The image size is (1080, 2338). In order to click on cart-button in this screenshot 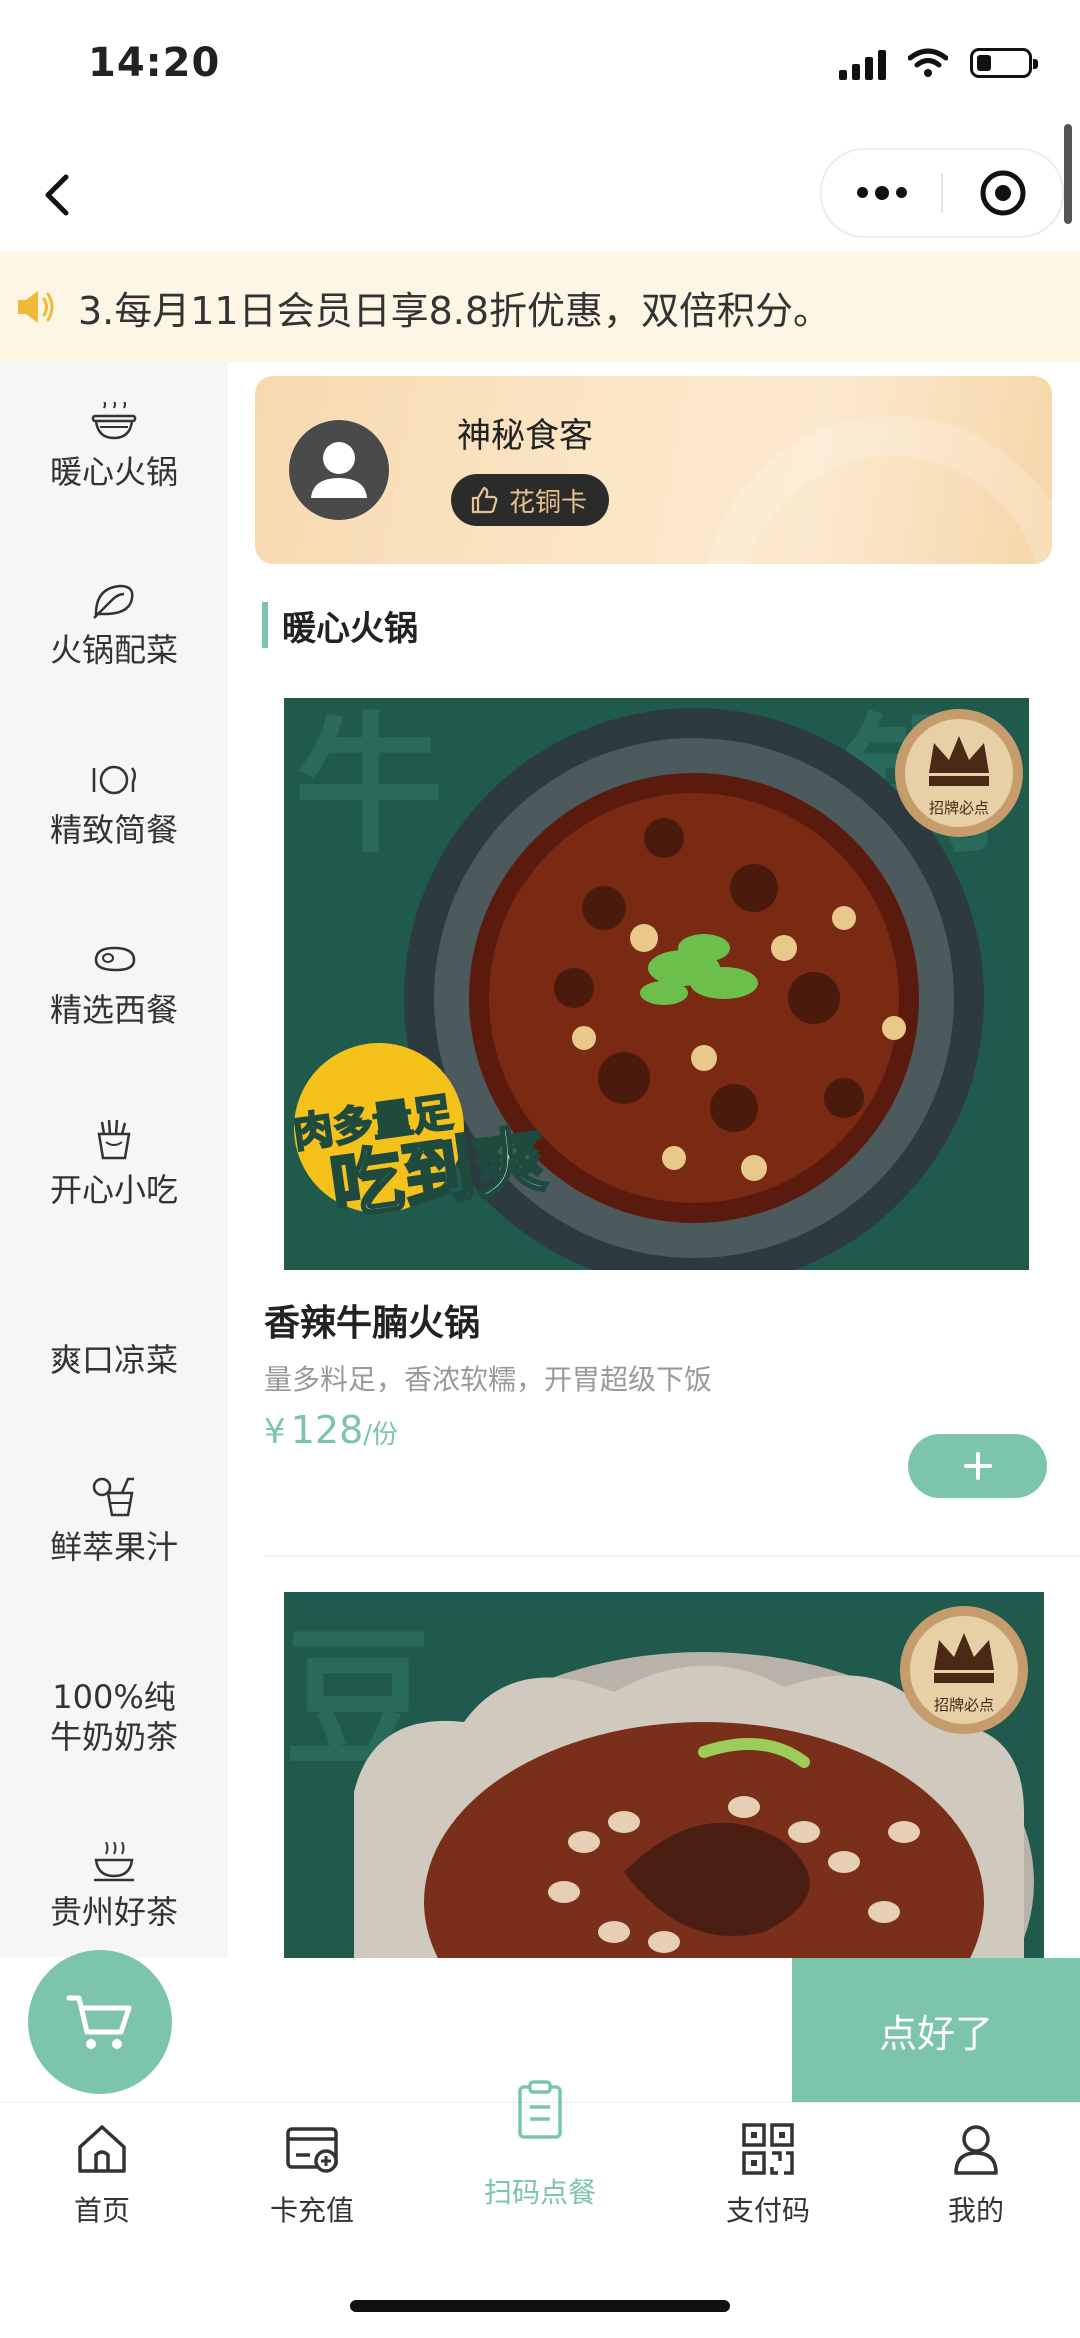, I will do `click(100, 2022)`.